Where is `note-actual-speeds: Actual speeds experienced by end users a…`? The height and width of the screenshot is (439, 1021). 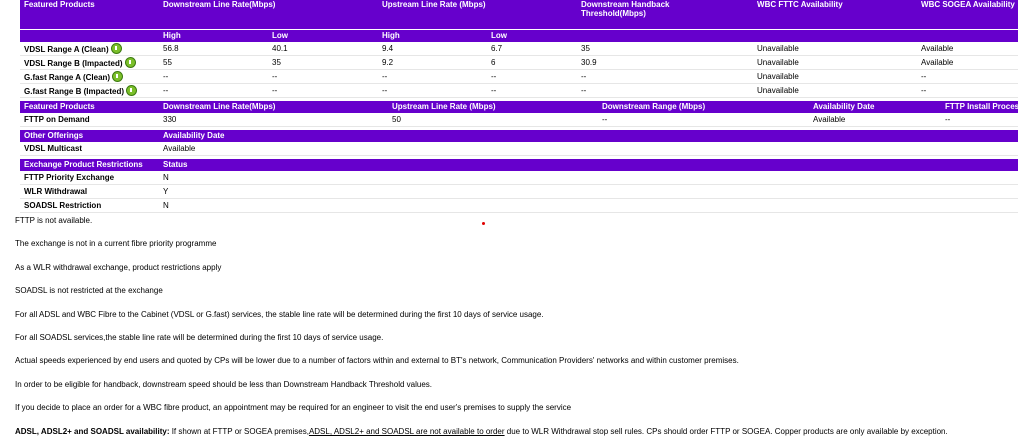
note-actual-speeds: Actual speeds experienced by end users a… is located at coordinates (377, 360).